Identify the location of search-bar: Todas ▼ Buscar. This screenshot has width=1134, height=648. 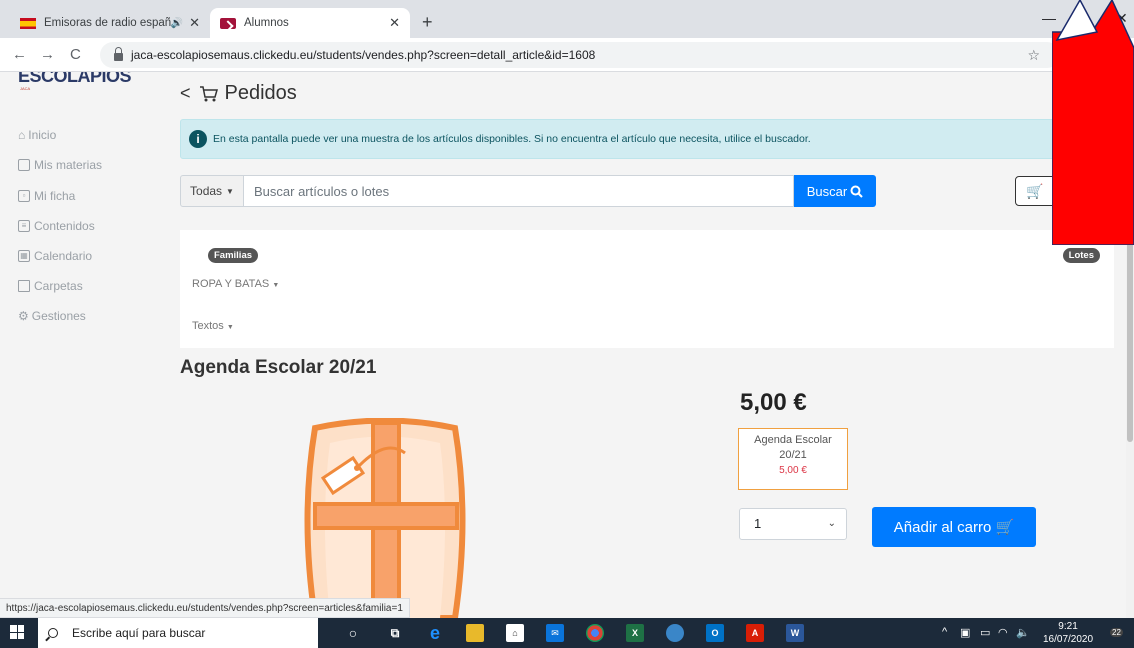
(528, 191).